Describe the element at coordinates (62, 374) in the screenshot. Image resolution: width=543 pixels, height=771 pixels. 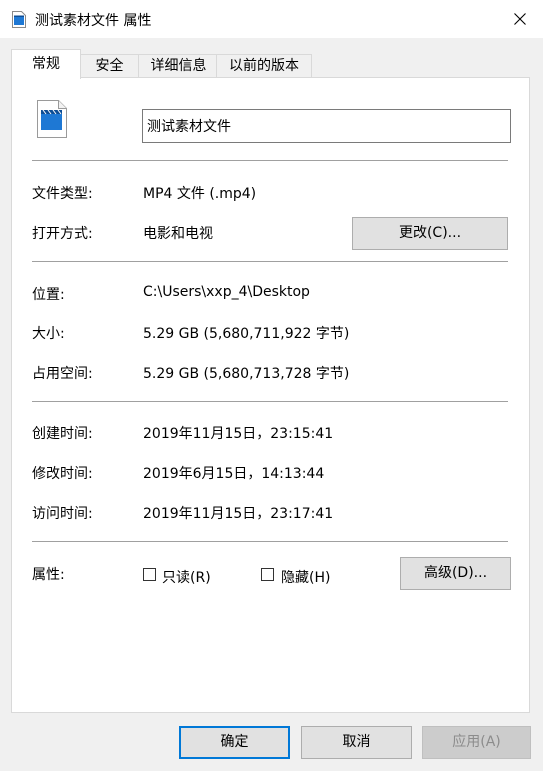
I see `size-on-disk-label: 占用空间:` at that location.